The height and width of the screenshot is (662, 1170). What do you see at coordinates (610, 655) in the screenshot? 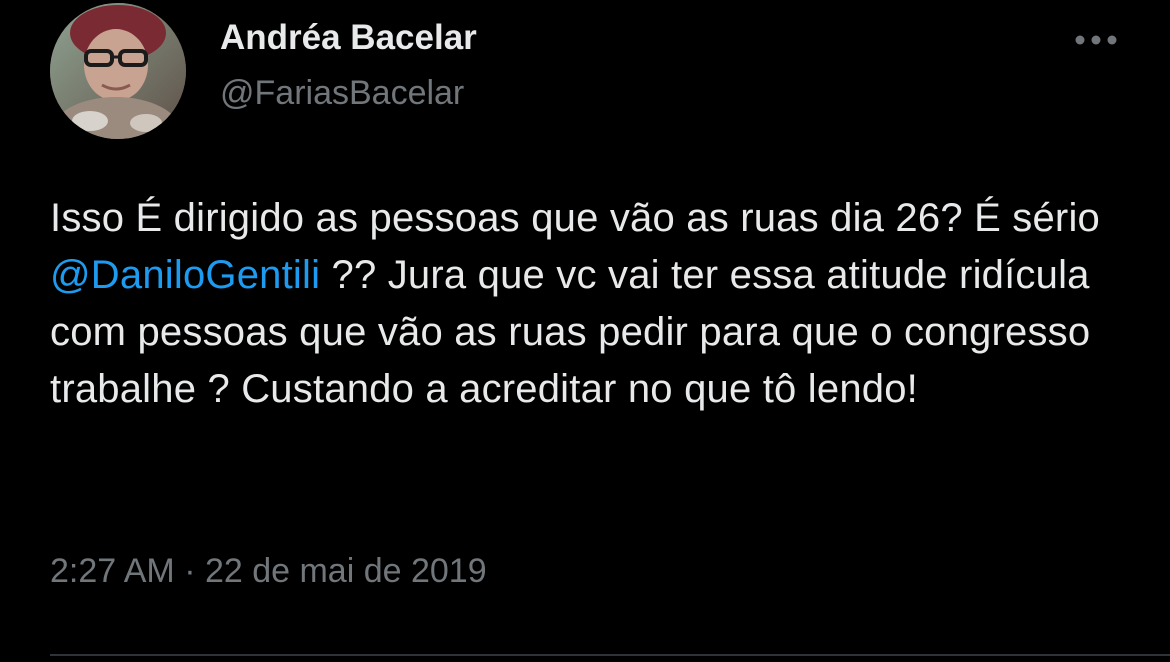
I see `divider` at bounding box center [610, 655].